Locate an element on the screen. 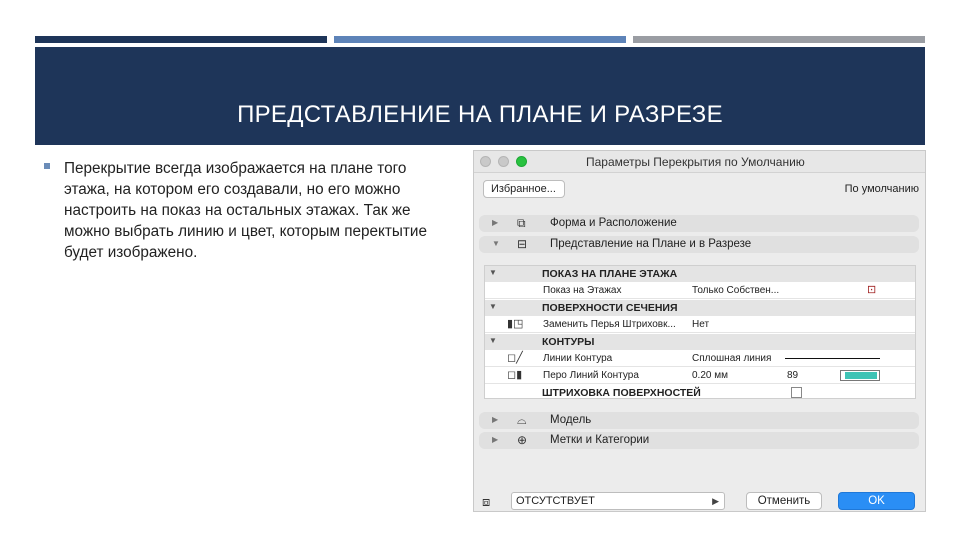 This screenshot has height=540, width=960. window-title: Параметры Перекрытия по Умолчанию is located at coordinates (695, 162).